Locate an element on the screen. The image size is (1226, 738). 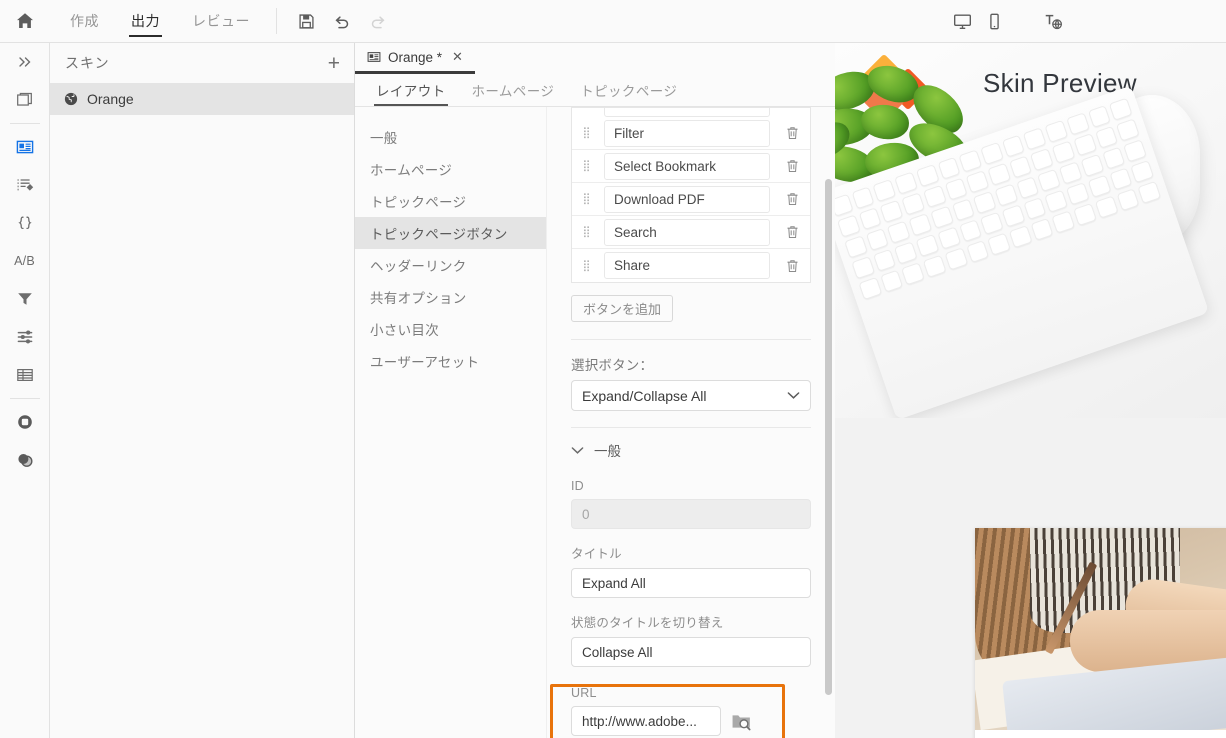
editor-tab-orange: Orange * ✕ is located at coordinates (415, 58).